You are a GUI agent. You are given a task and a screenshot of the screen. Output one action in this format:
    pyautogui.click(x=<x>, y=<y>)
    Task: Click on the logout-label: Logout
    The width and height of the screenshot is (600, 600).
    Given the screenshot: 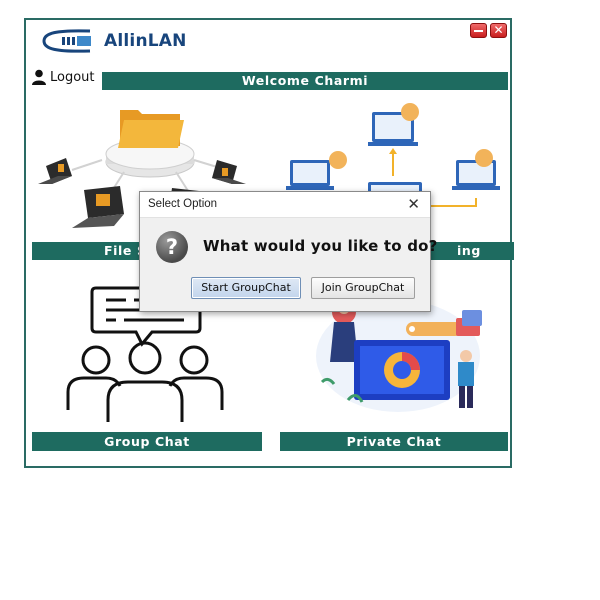 What is the action you would take?
    pyautogui.click(x=72, y=77)
    